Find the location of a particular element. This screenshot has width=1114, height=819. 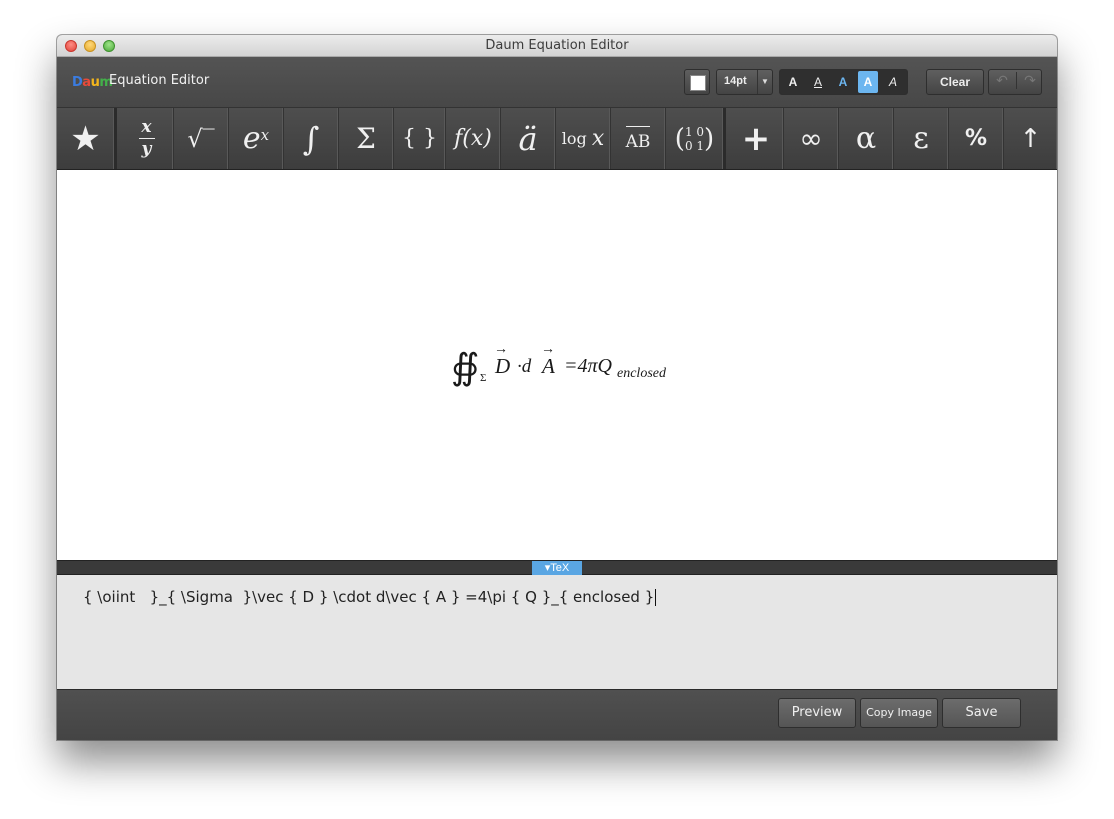

arrow-up-icon: ↑ is located at coordinates (1030, 138).